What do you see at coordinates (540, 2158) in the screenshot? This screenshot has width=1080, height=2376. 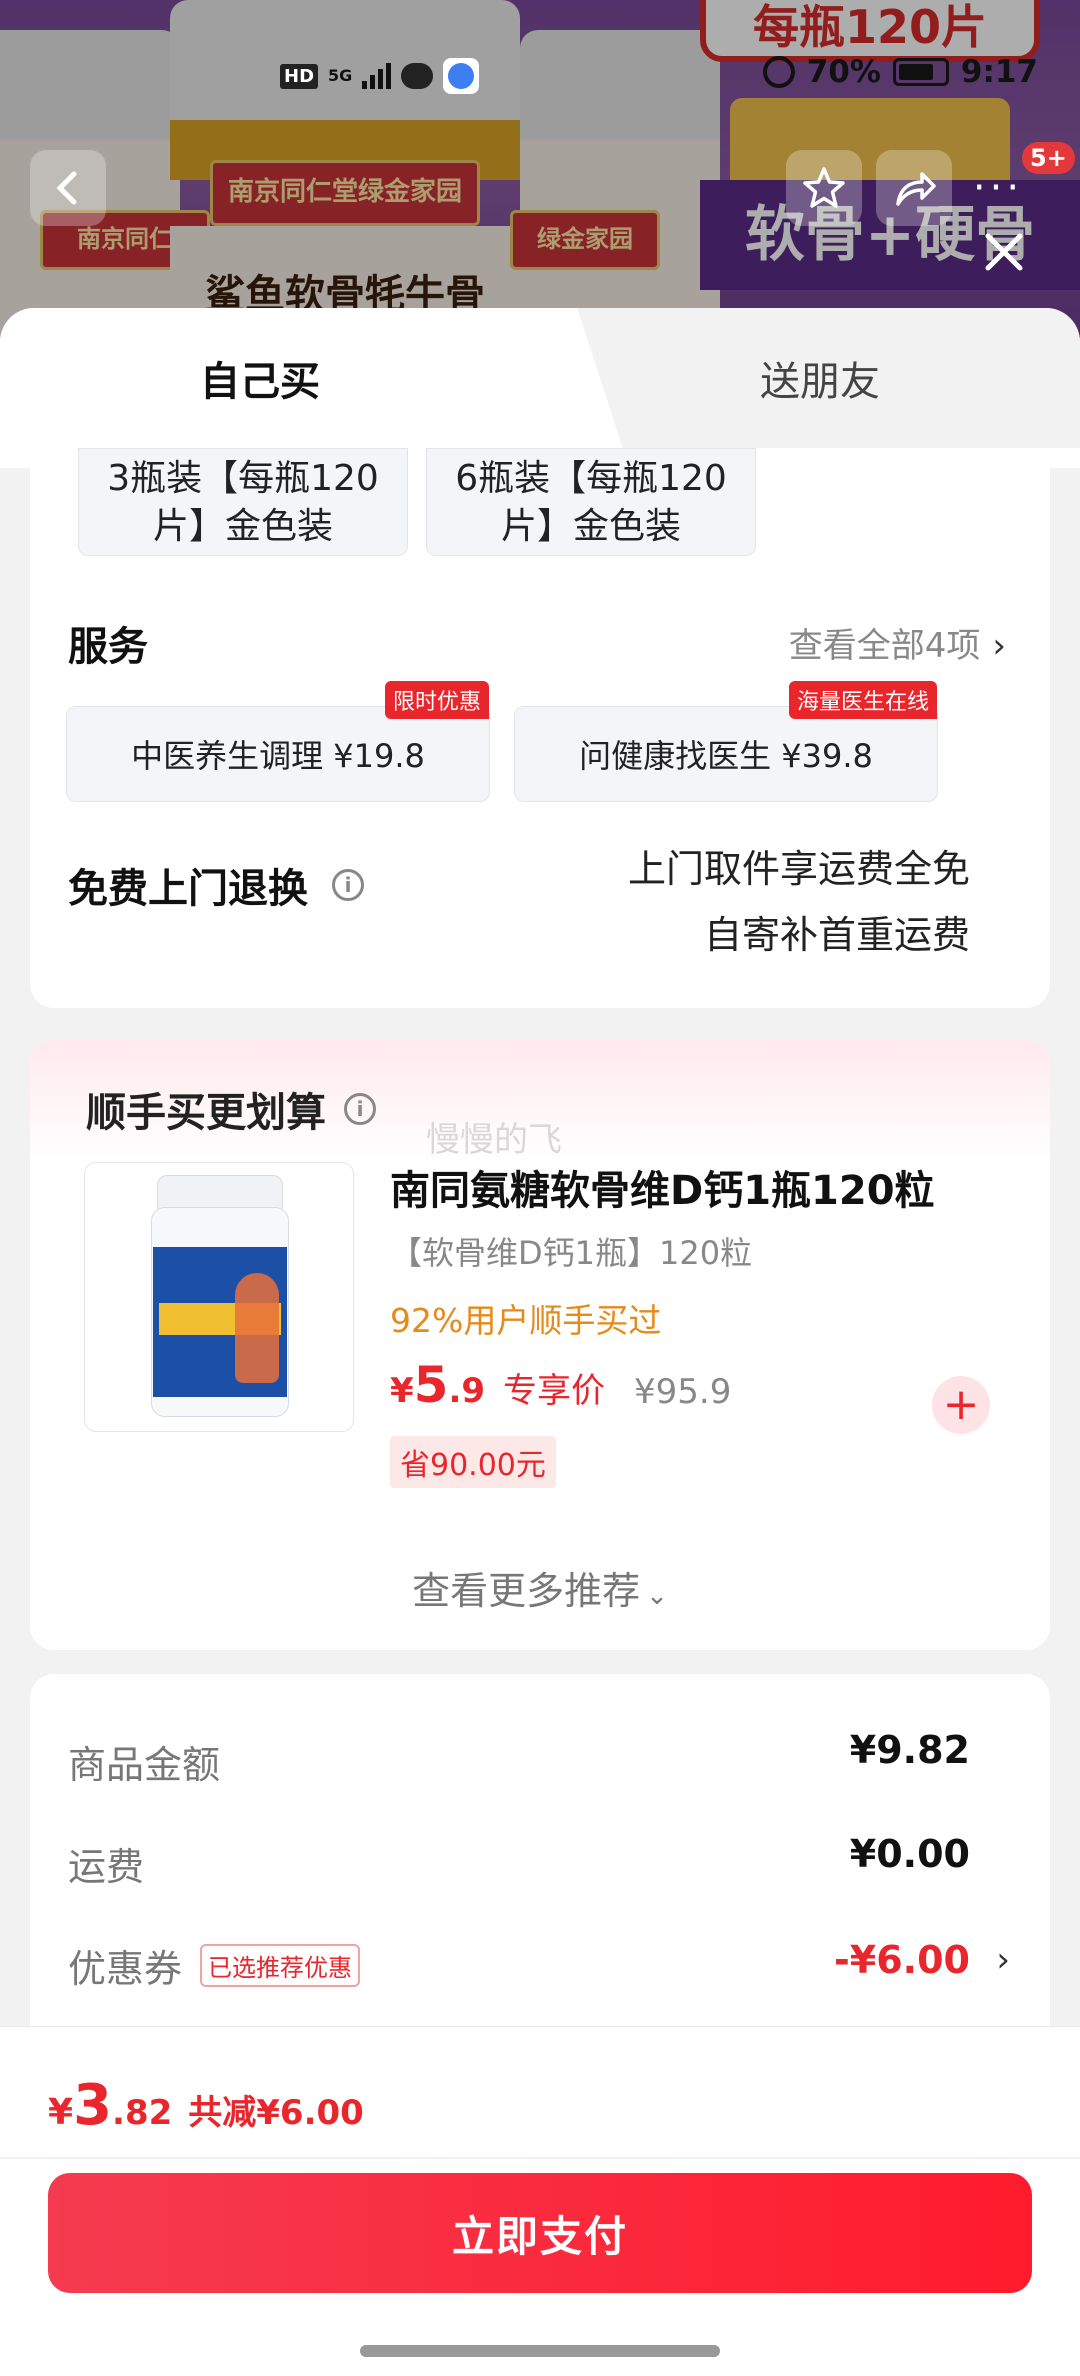 I see `divider` at bounding box center [540, 2158].